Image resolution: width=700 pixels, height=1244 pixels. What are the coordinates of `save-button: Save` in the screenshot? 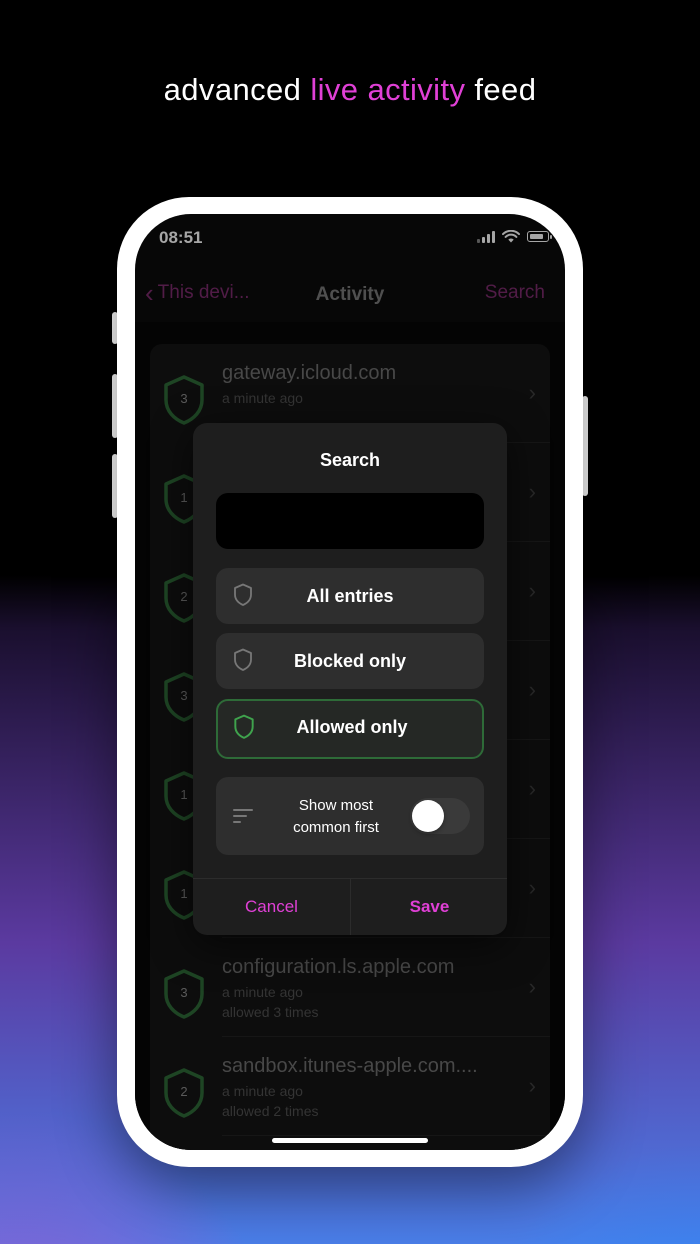 It's located at (428, 907).